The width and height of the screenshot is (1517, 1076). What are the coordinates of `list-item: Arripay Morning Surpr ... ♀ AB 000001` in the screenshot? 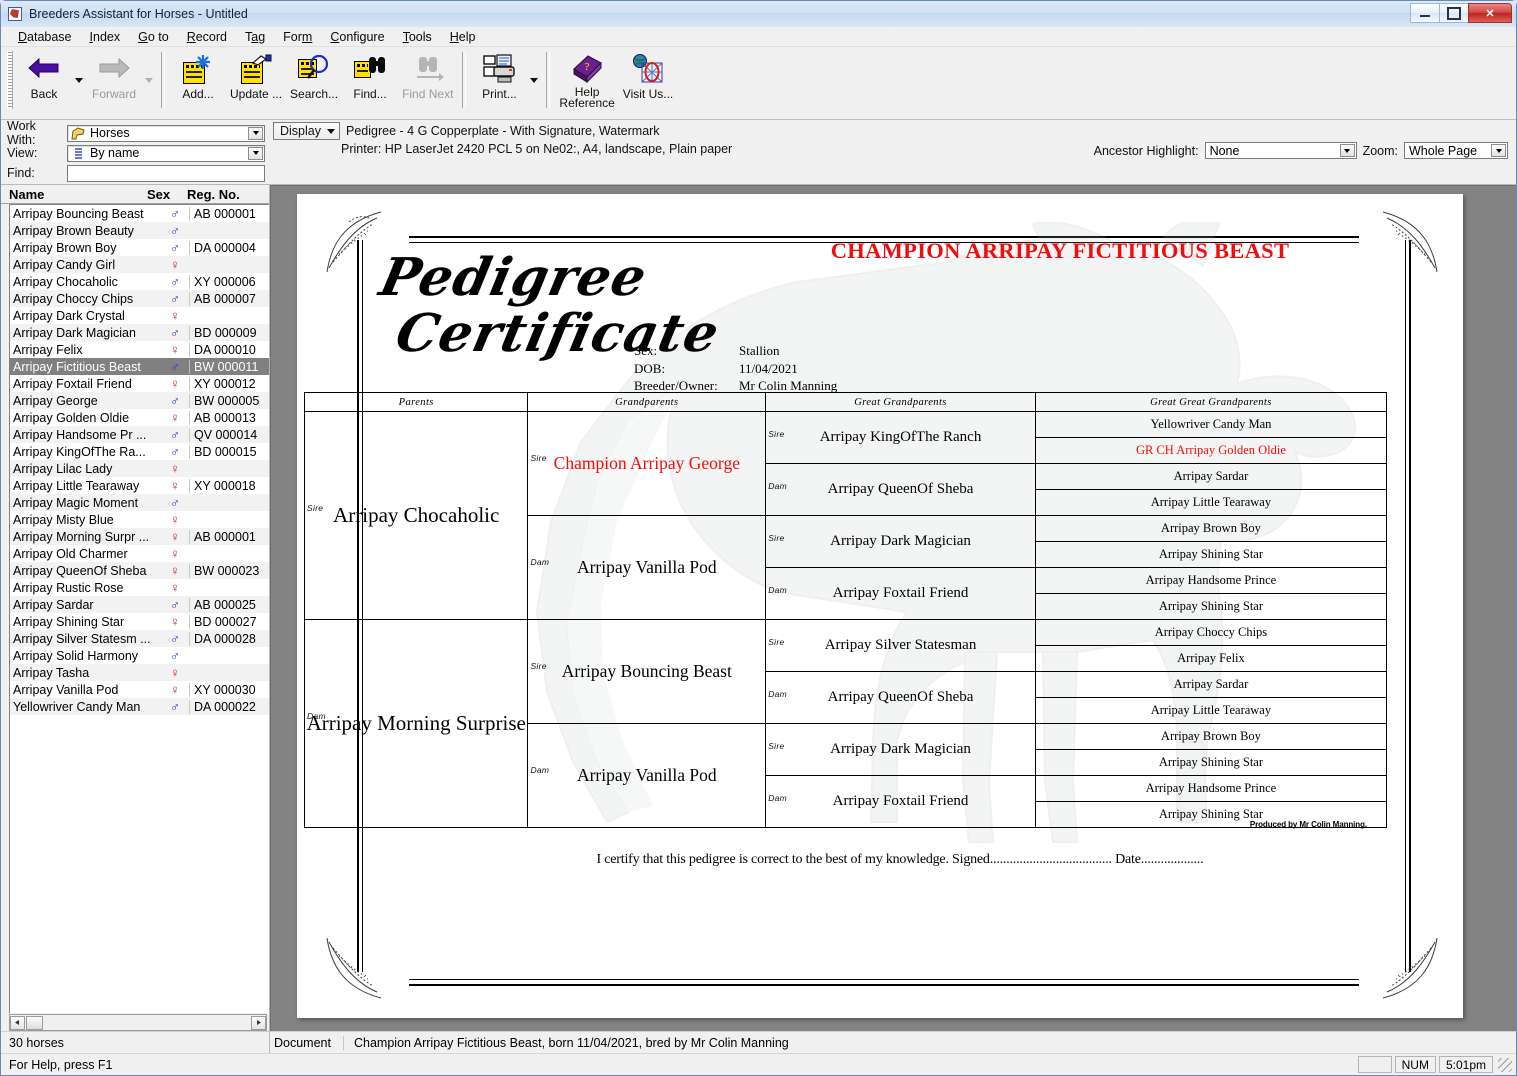 It's located at (139, 536).